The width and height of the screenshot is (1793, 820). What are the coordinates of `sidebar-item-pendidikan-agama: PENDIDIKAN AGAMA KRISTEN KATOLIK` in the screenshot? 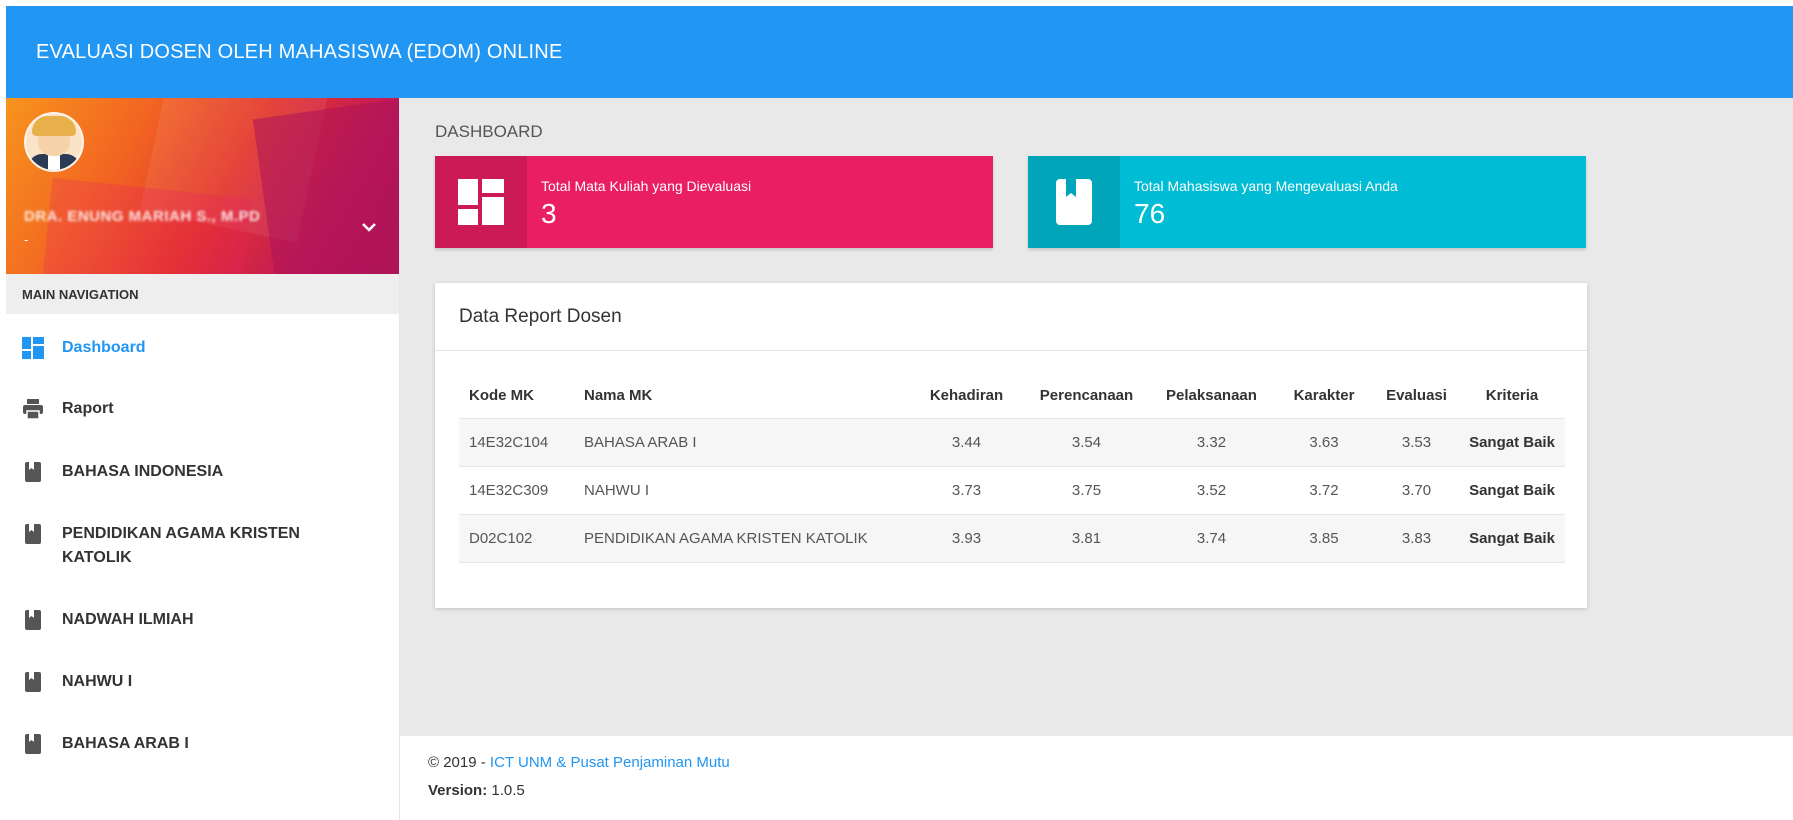 It's located at (176, 546).